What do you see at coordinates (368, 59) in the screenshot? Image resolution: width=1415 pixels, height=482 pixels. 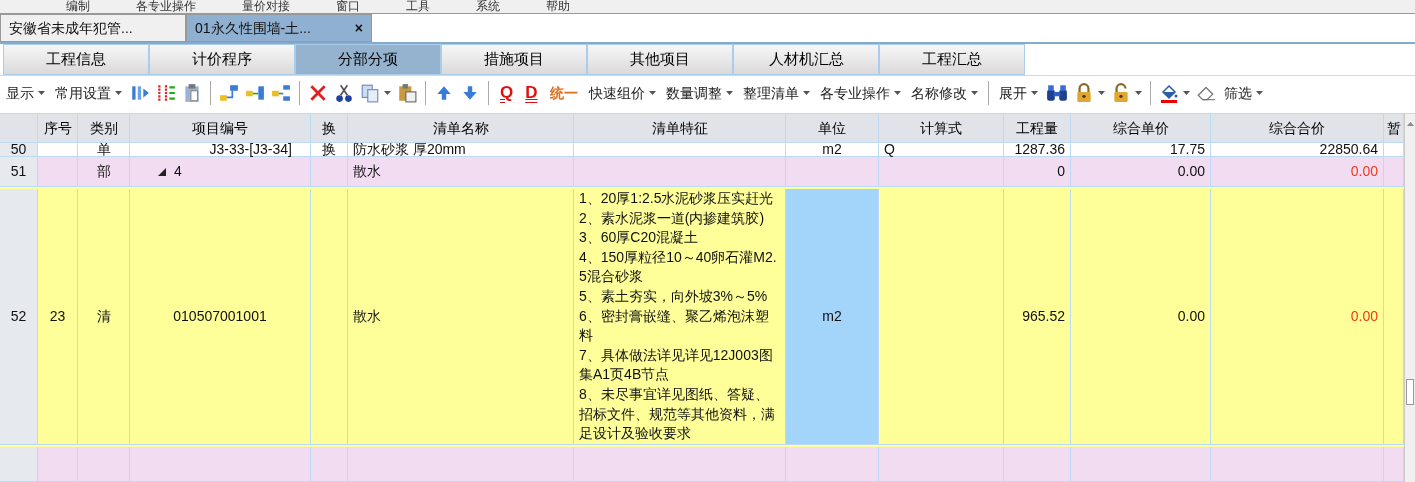 I see `module-tab: 分部分项` at bounding box center [368, 59].